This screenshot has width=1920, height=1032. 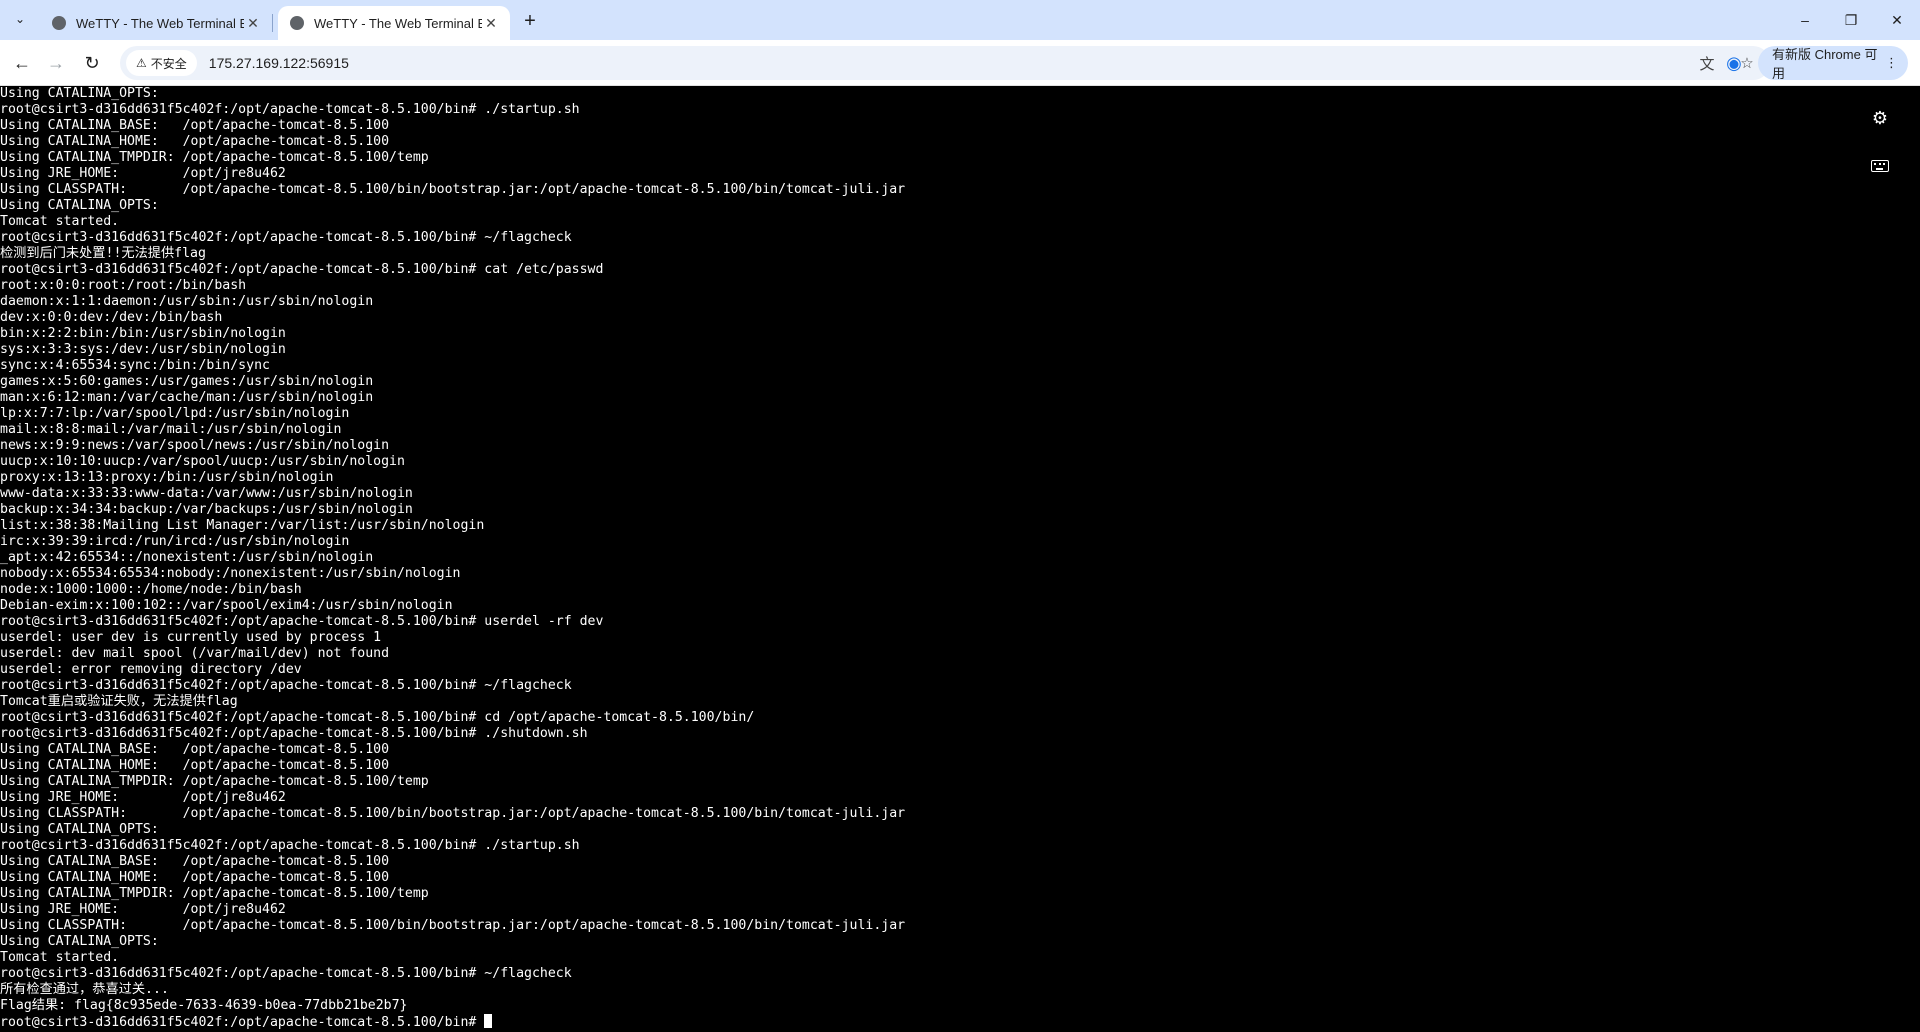 What do you see at coordinates (272, 23) in the screenshot?
I see `tab-separator` at bounding box center [272, 23].